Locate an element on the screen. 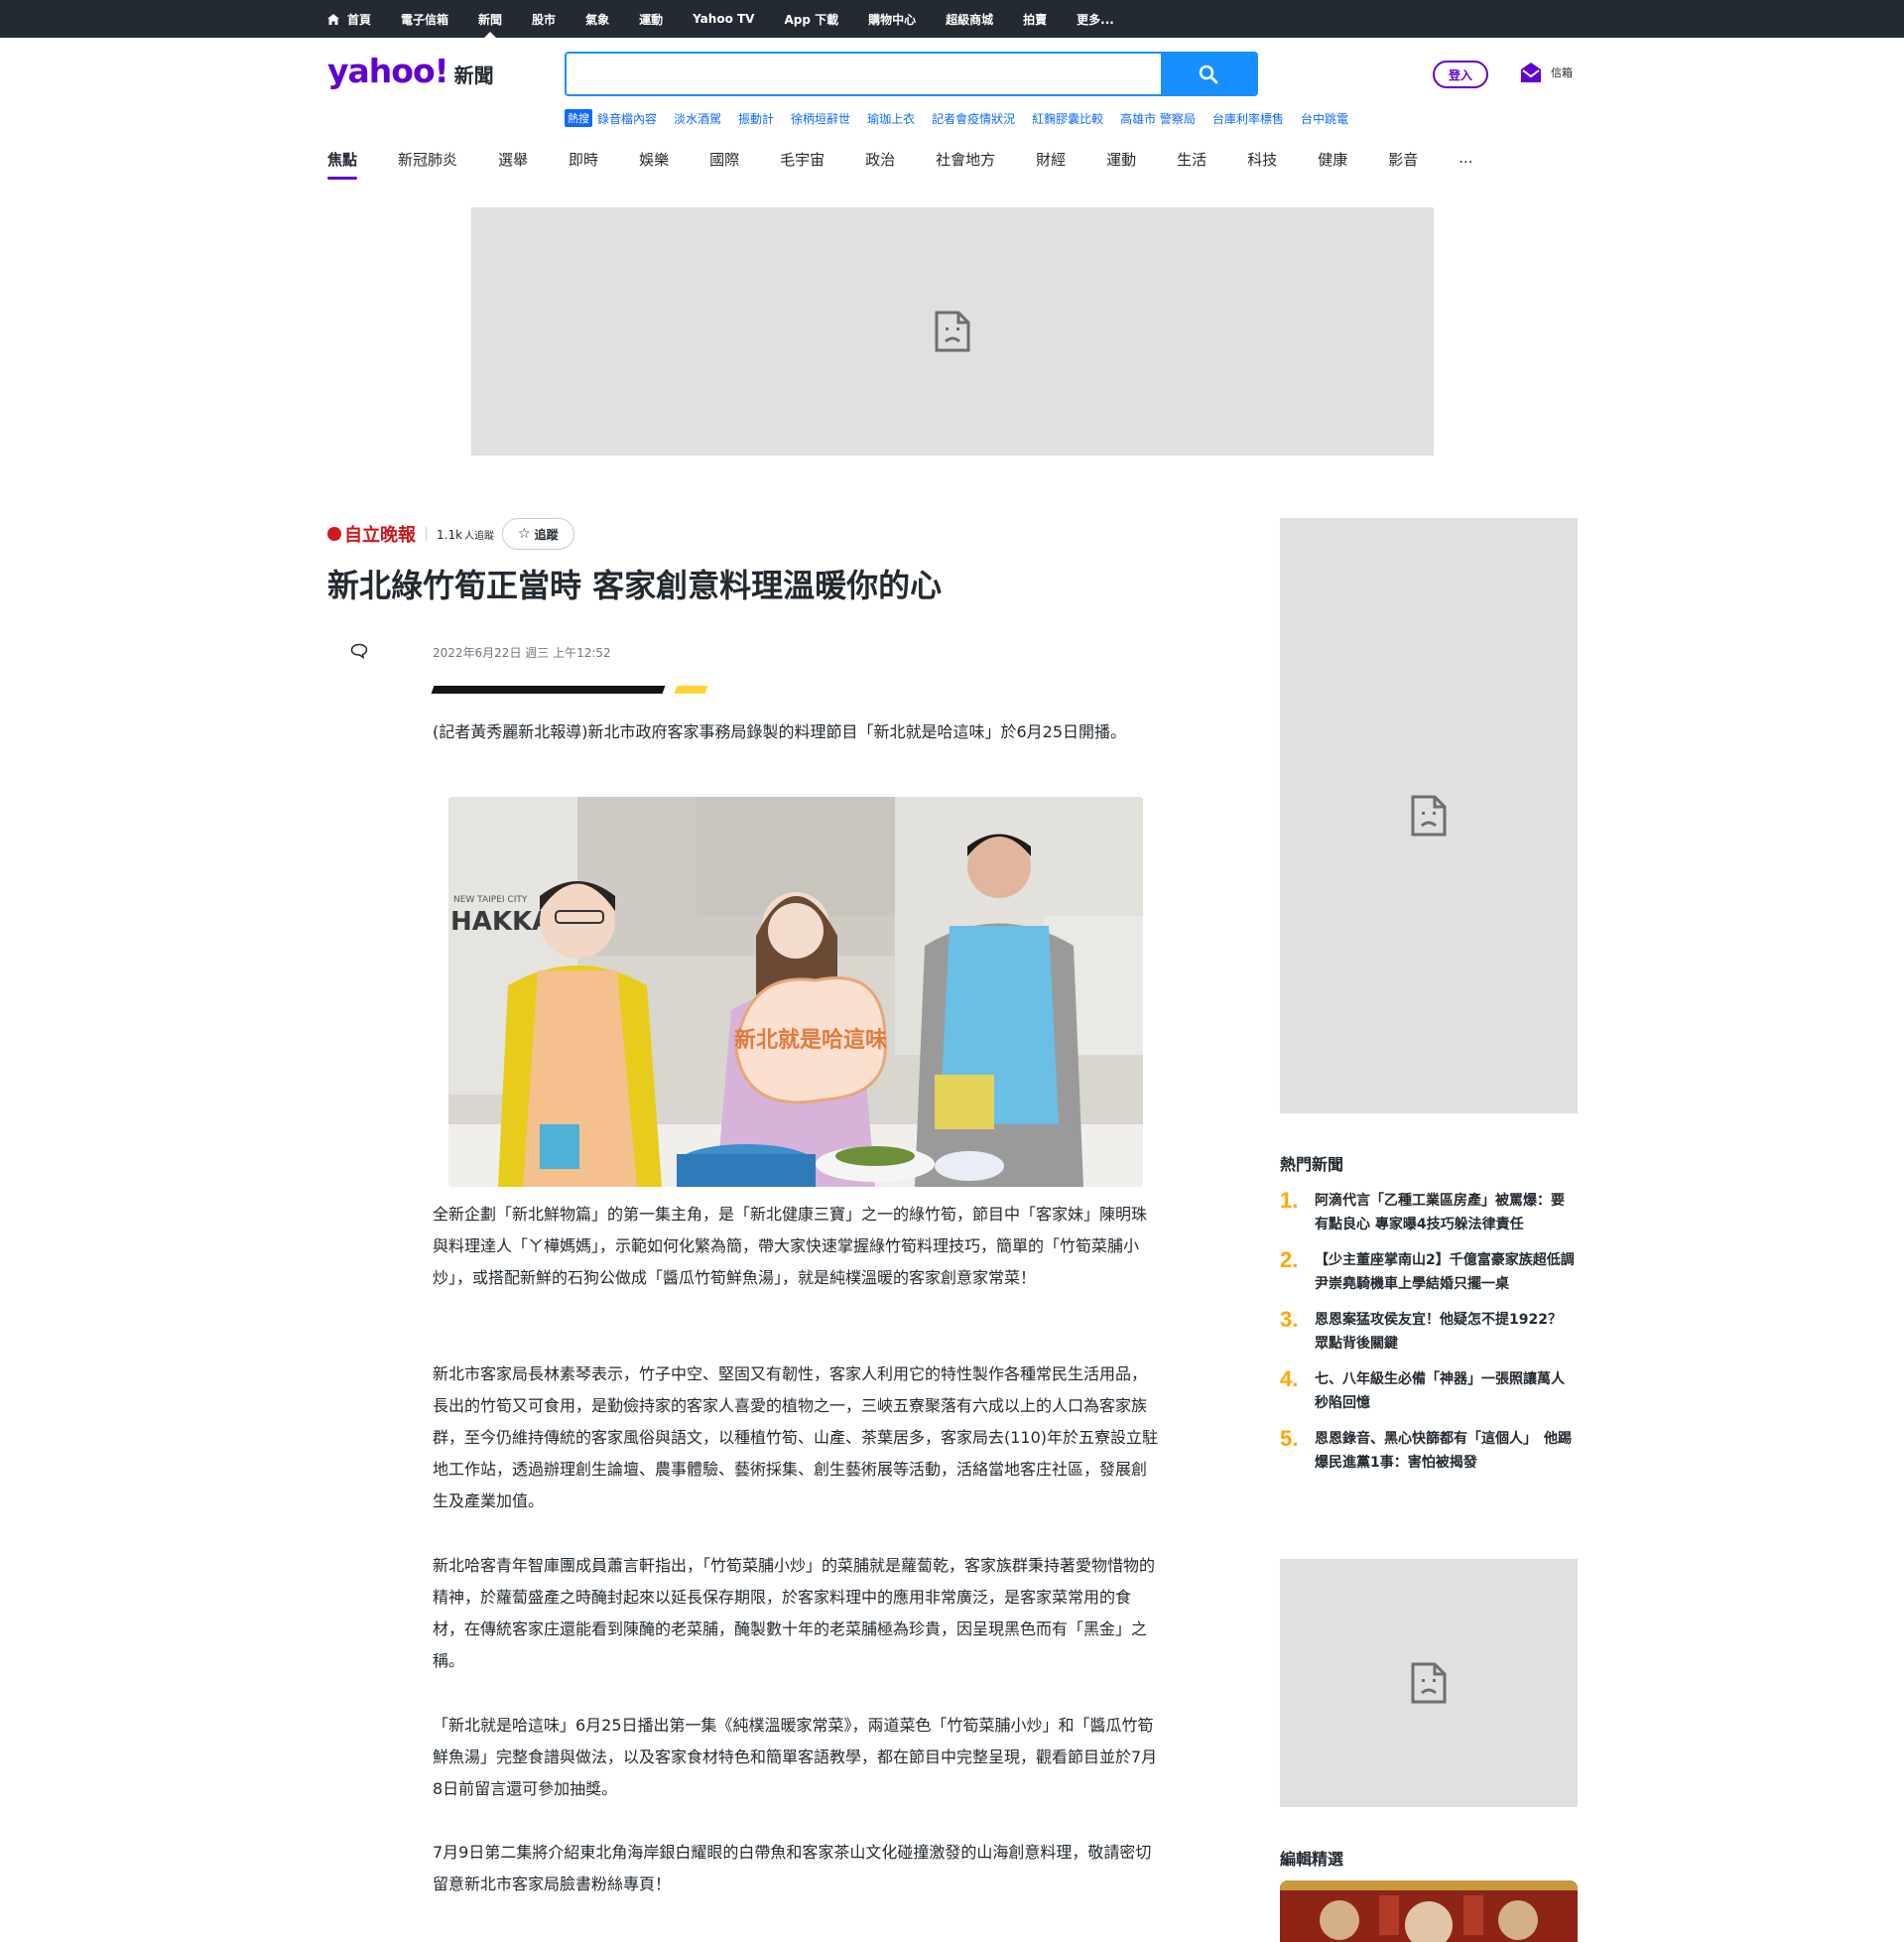  hot-news-rank: 5. is located at coordinates (1289, 1438).